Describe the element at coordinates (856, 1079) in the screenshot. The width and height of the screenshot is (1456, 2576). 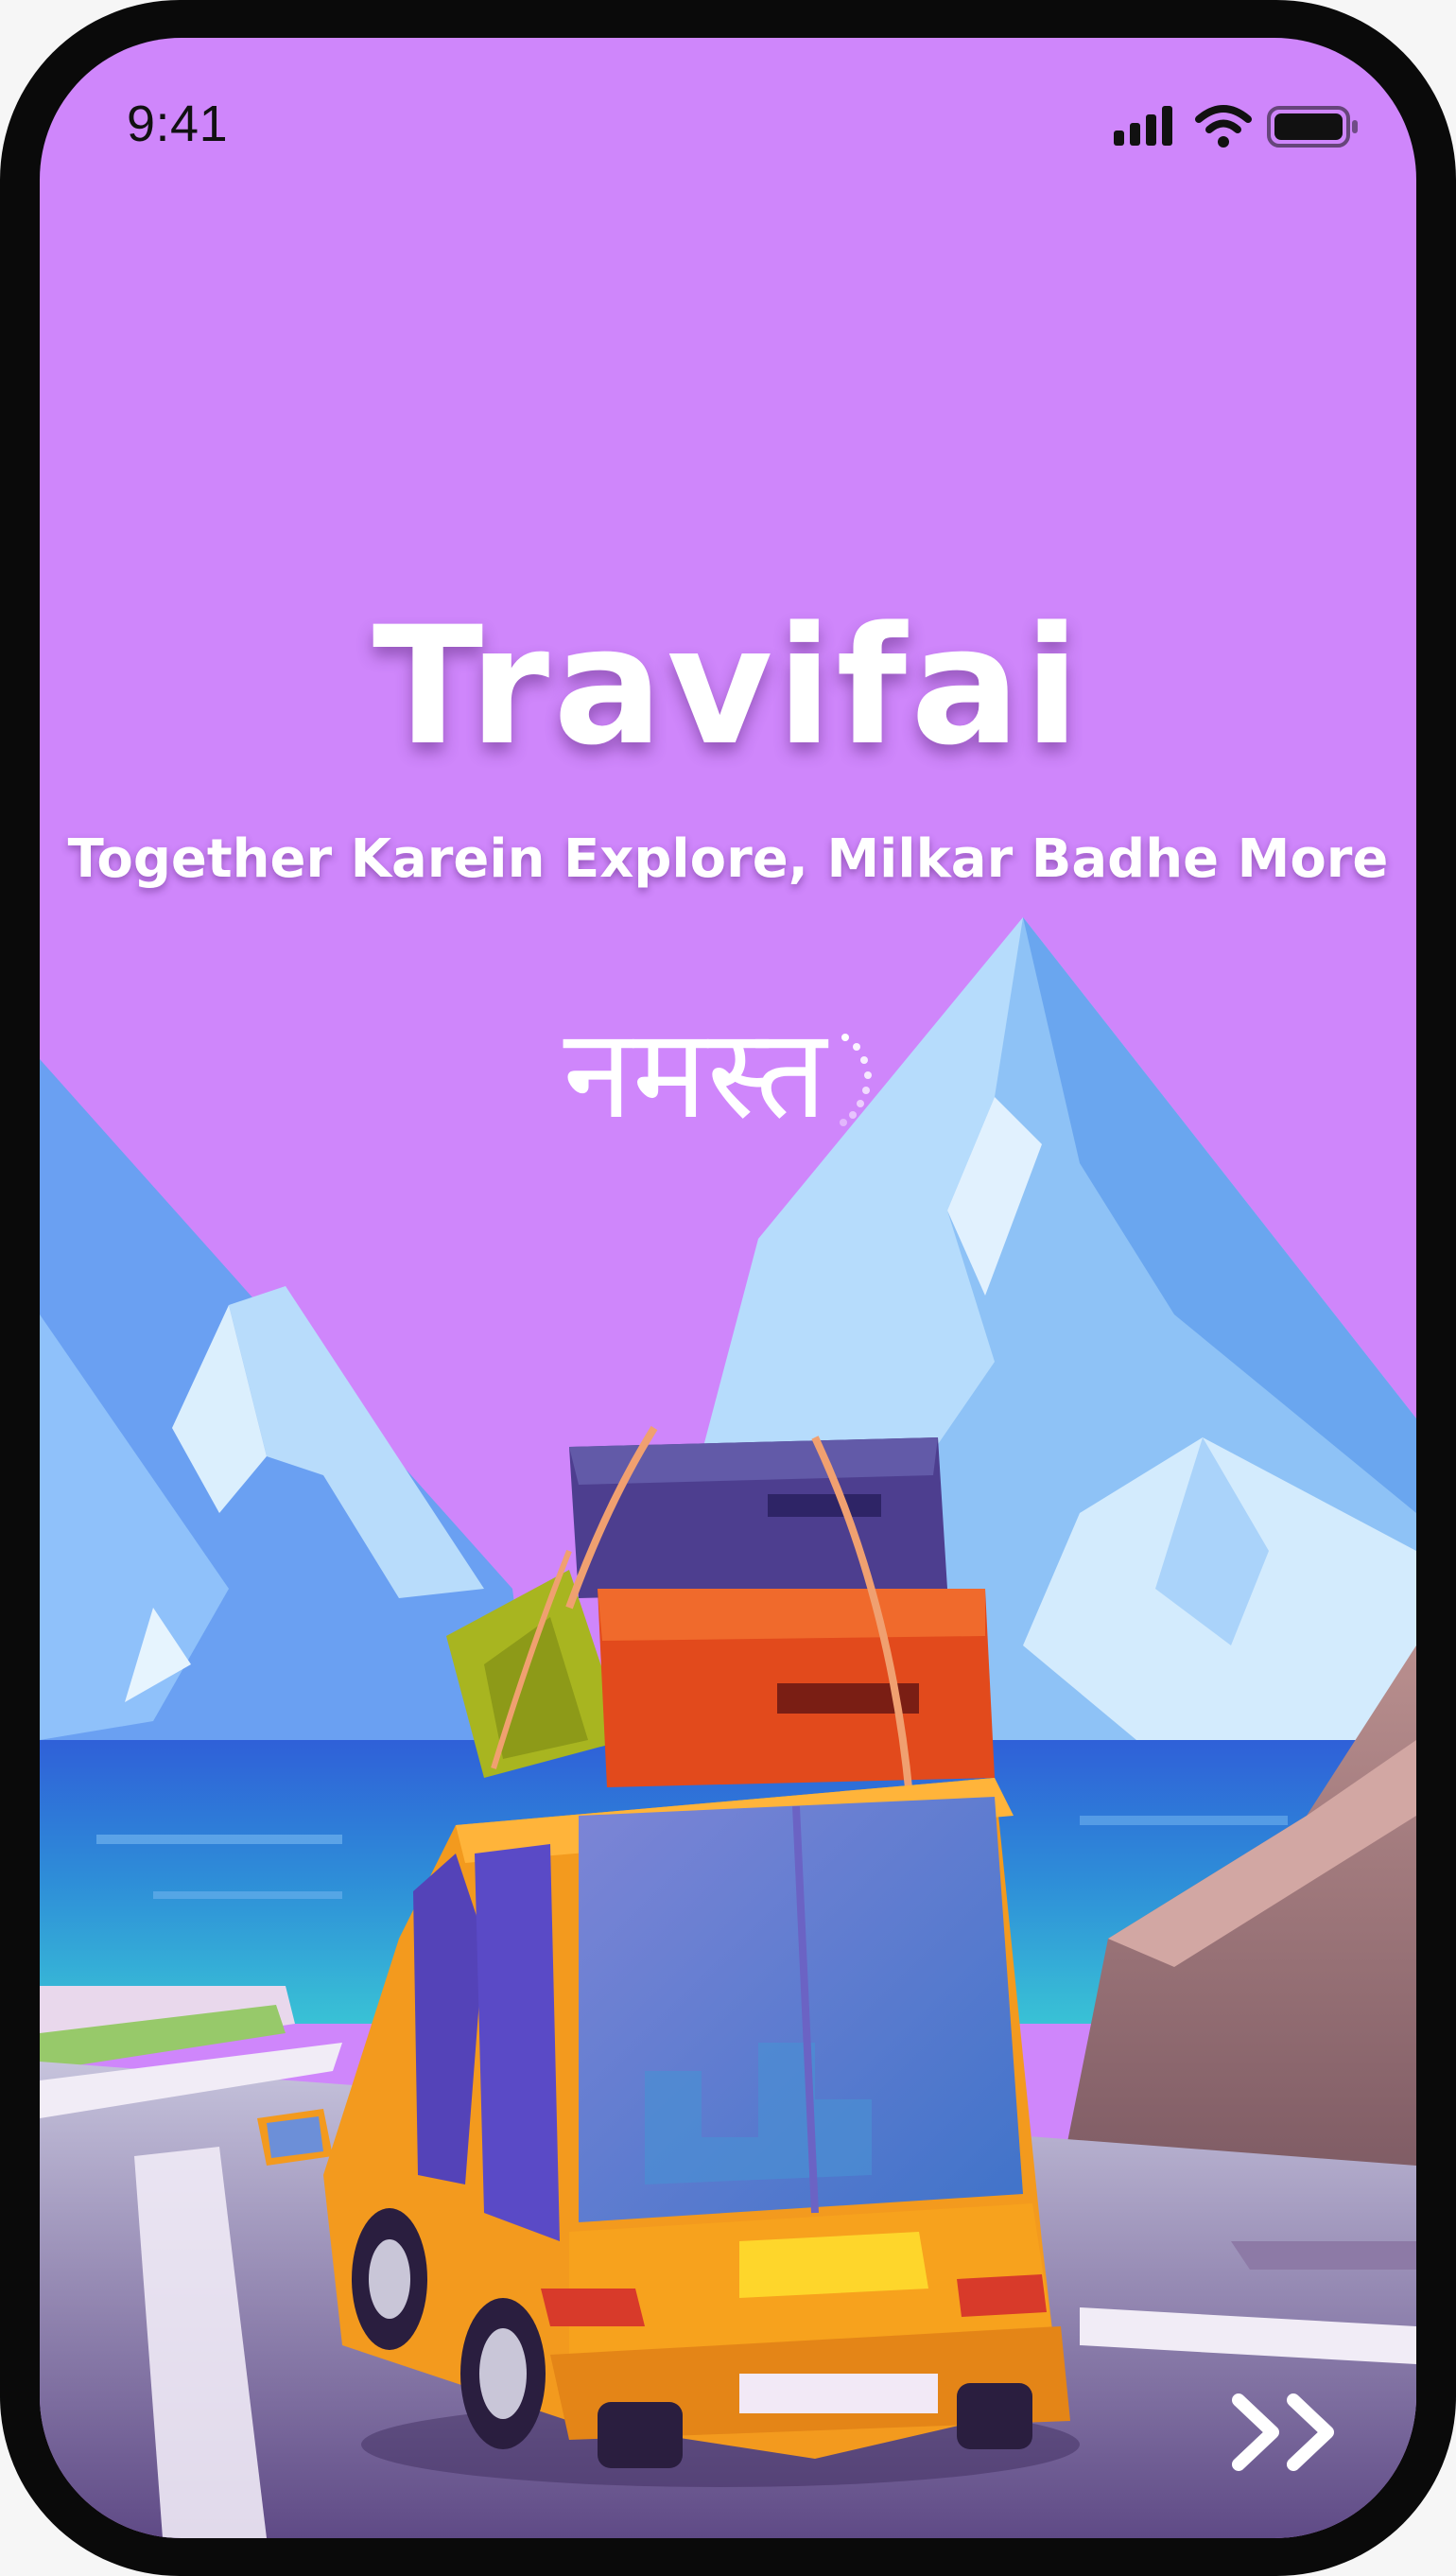
I see `loading-dots-icon` at that location.